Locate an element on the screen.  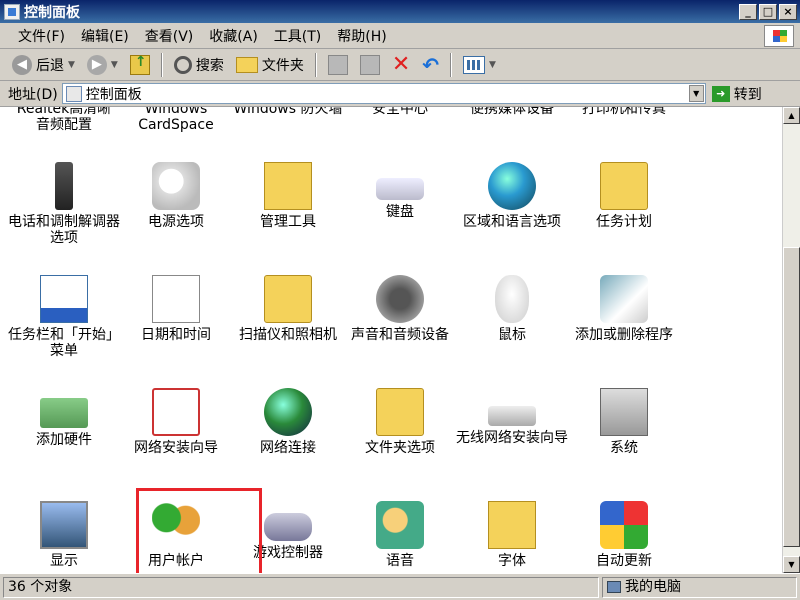
list-item-cardspace: Windows CardSpace is located at coordinates (176, 120).